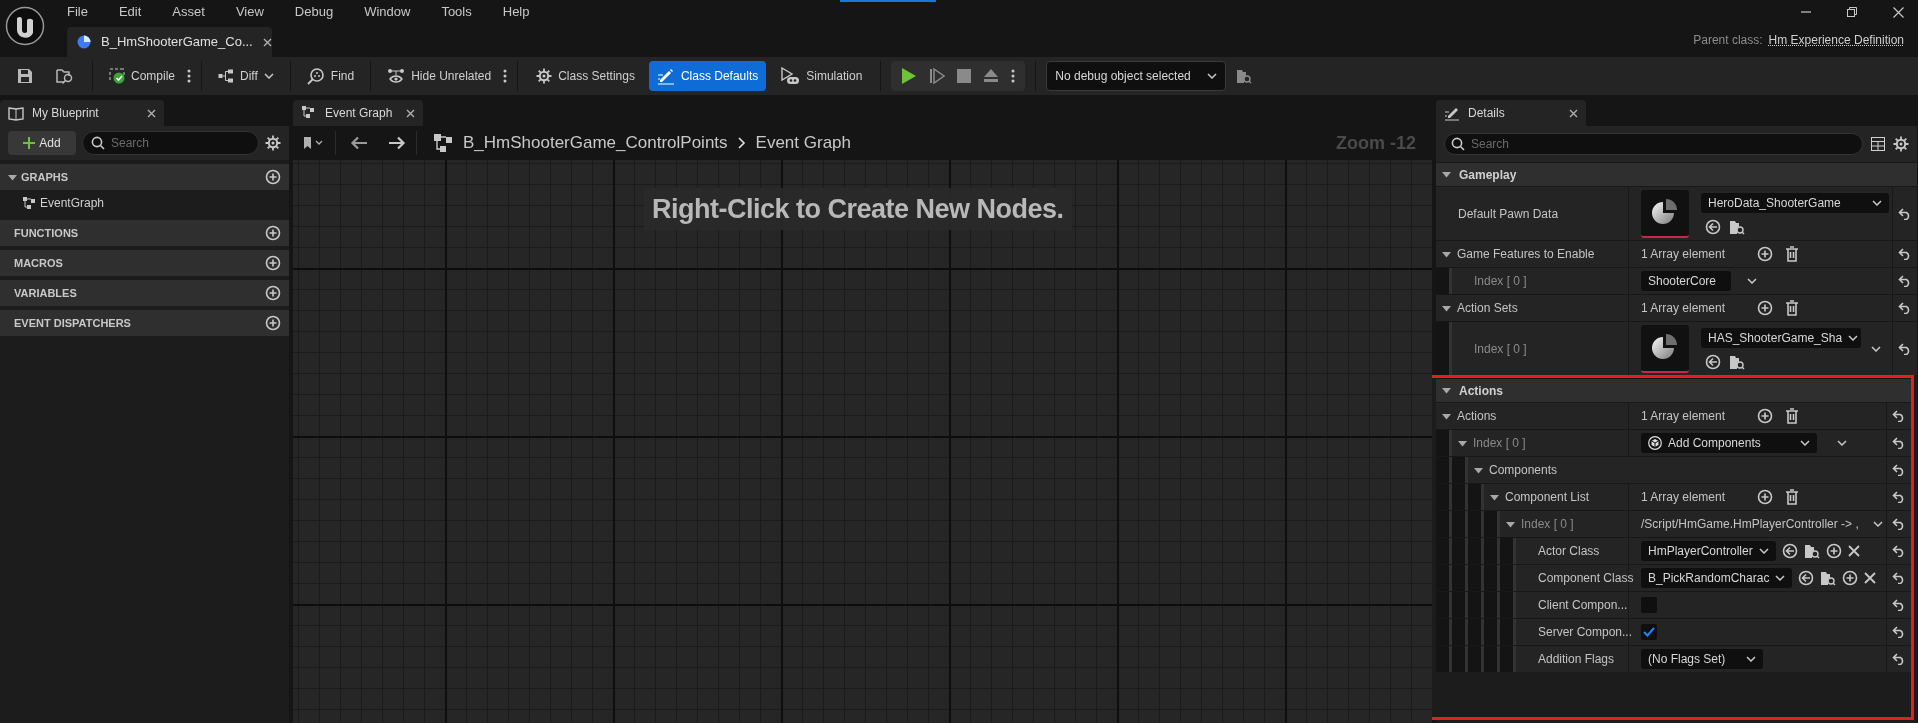 The width and height of the screenshot is (1918, 723). I want to click on sidebar-item: EventGraph, so click(144, 203).